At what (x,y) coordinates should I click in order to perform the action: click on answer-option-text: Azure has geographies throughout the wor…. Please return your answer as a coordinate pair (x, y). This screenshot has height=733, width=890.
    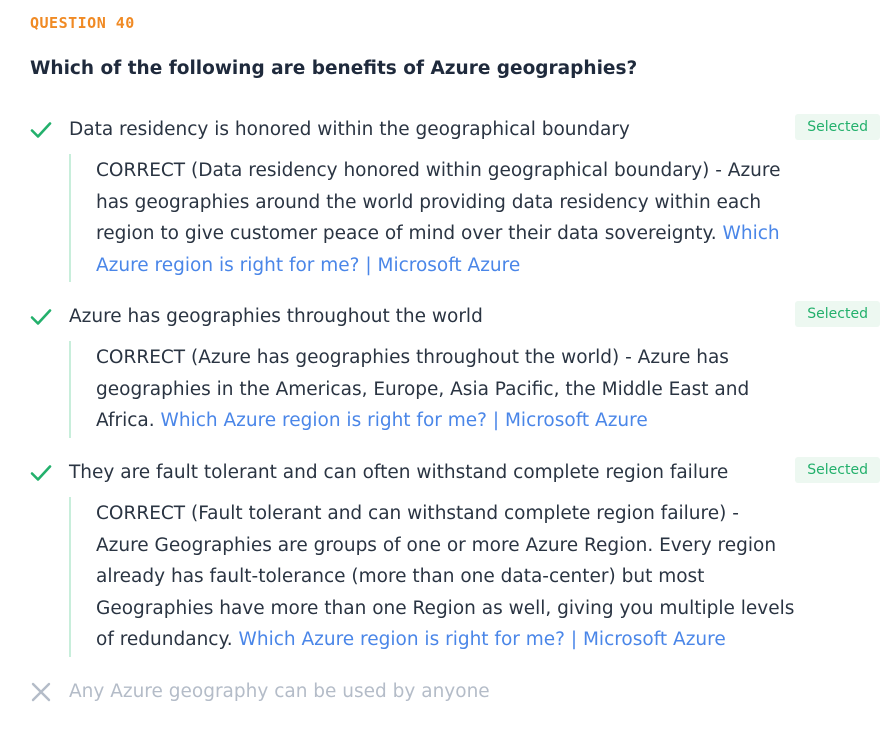
    Looking at the image, I should click on (276, 316).